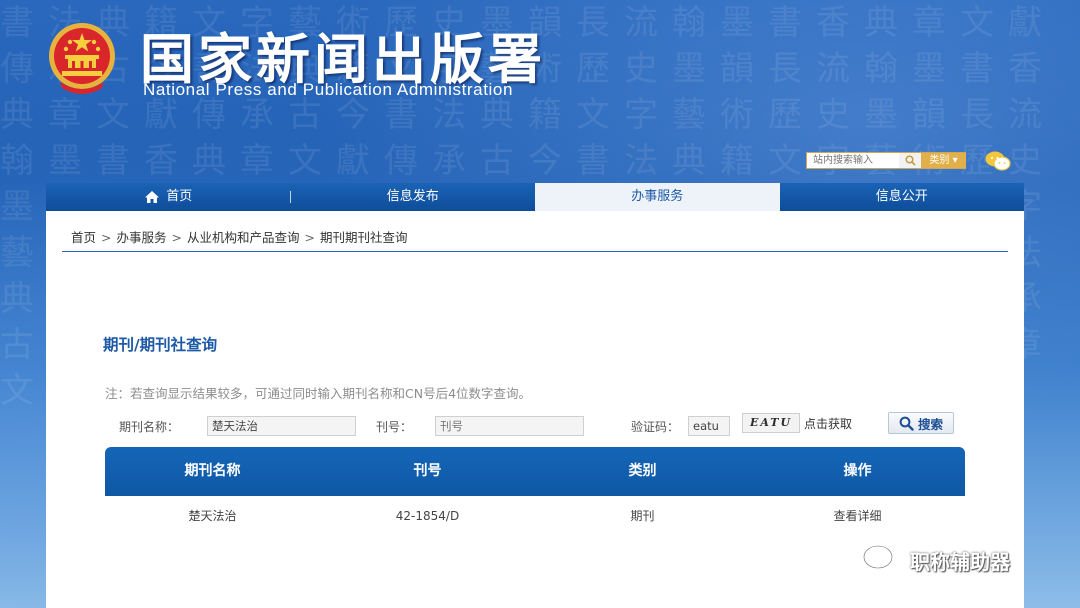 This screenshot has width=1080, height=608. I want to click on issn-label: 刊号：, so click(394, 427).